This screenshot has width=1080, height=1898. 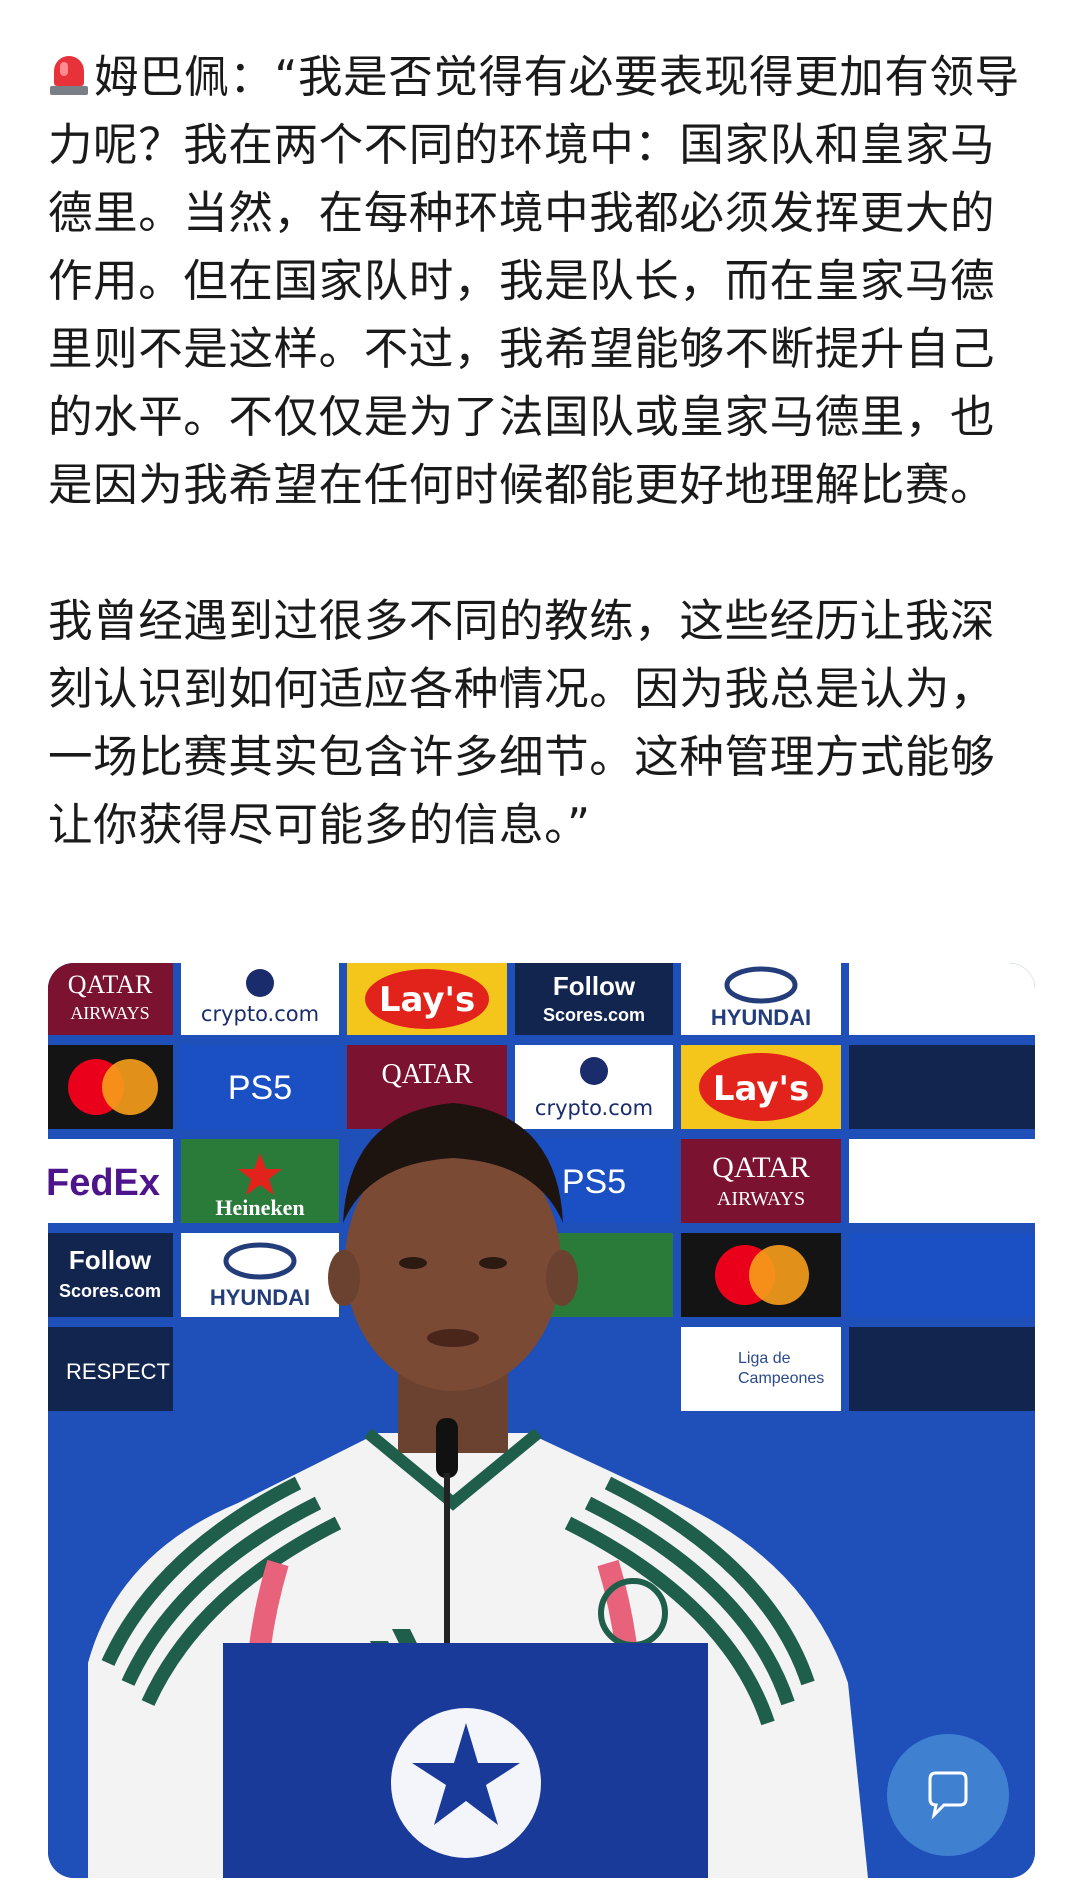 I want to click on board-hyundai-1-text: HYUNDAI, so click(x=761, y=1017).